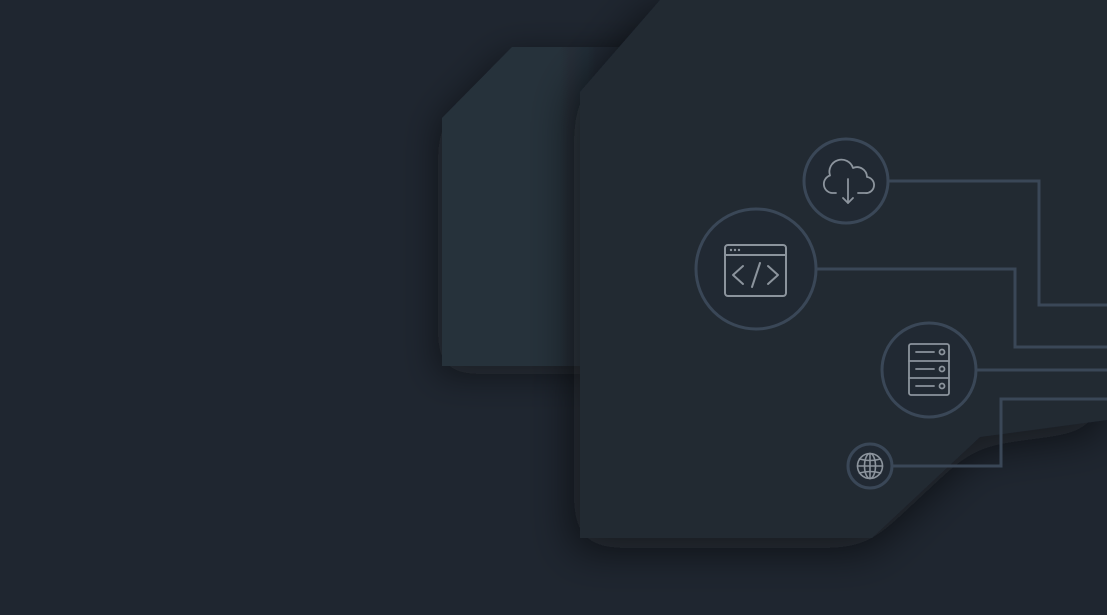  What do you see at coordinates (756, 269) in the screenshot?
I see `code-node` at bounding box center [756, 269].